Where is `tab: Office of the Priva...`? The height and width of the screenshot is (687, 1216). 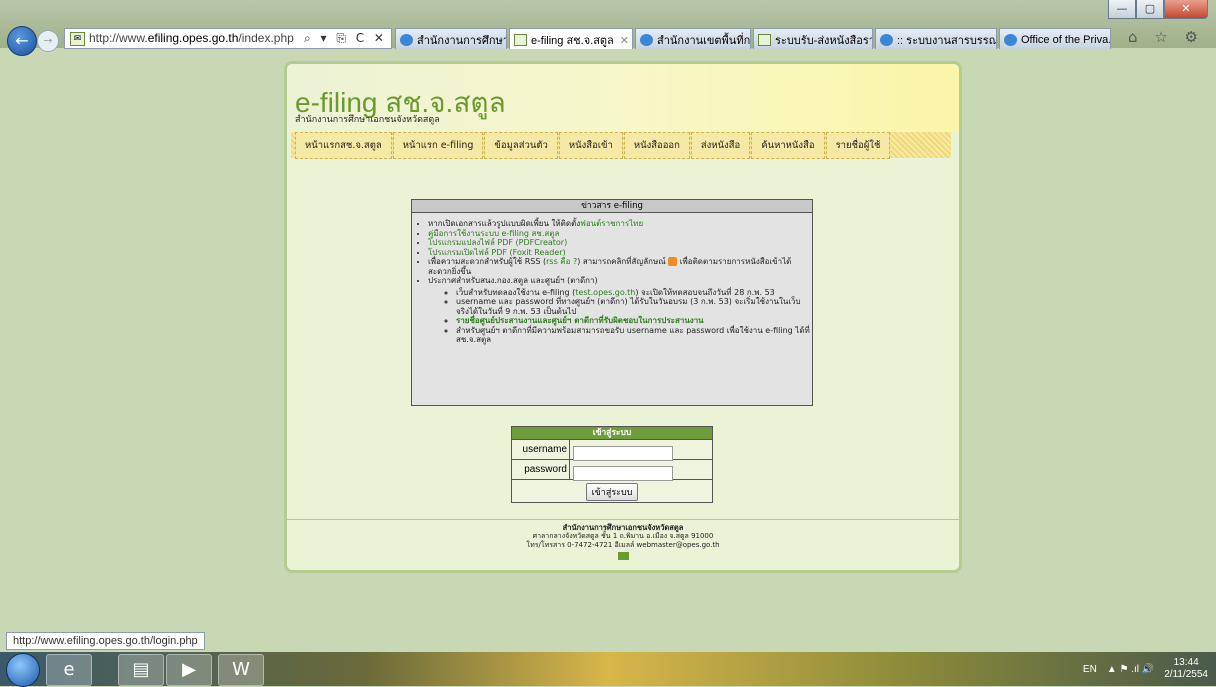 tab: Office of the Priva... is located at coordinates (1055, 38).